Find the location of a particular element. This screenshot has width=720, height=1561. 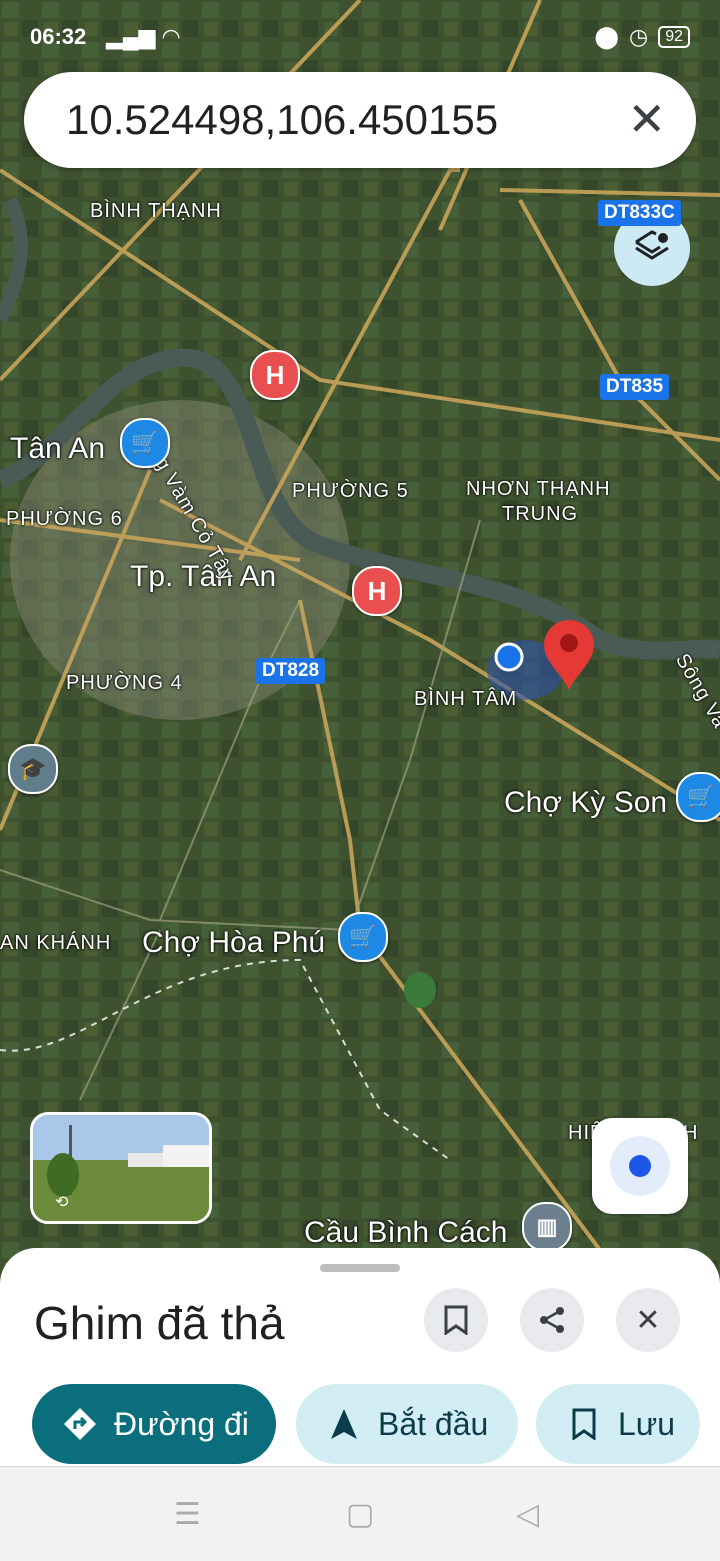

save-label: Lưu is located at coordinates (647, 1423).